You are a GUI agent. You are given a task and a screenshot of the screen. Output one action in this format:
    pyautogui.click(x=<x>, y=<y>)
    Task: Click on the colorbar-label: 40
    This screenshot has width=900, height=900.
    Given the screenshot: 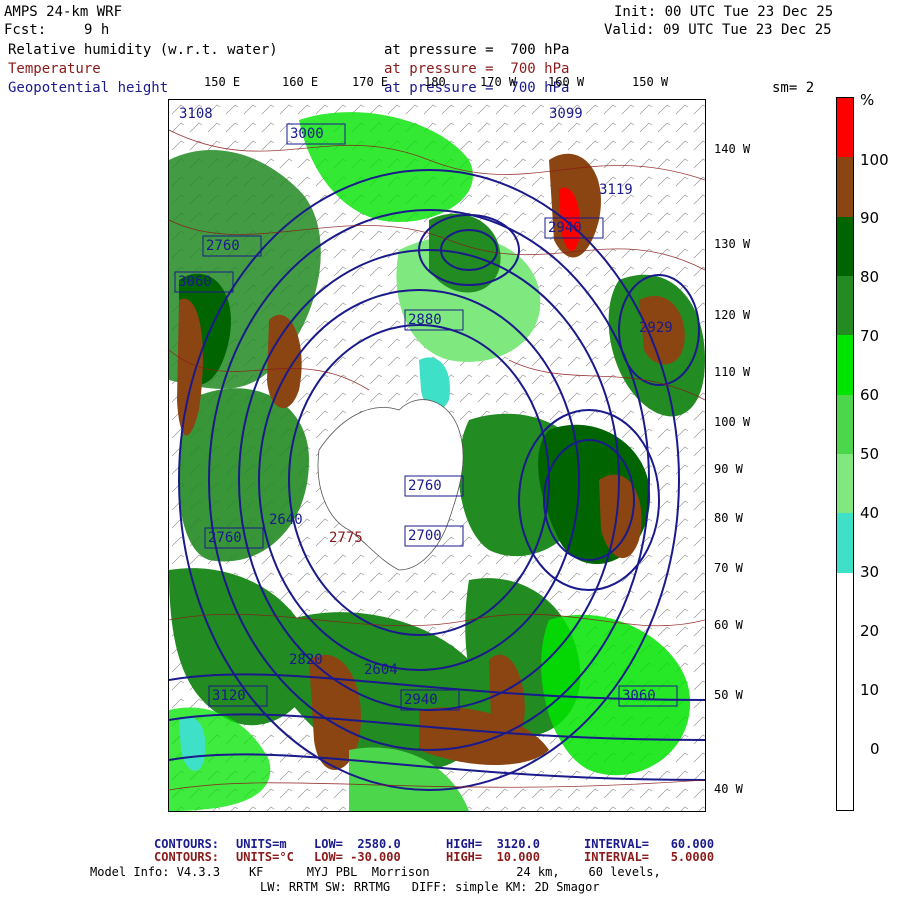 What is the action you would take?
    pyautogui.click(x=870, y=513)
    